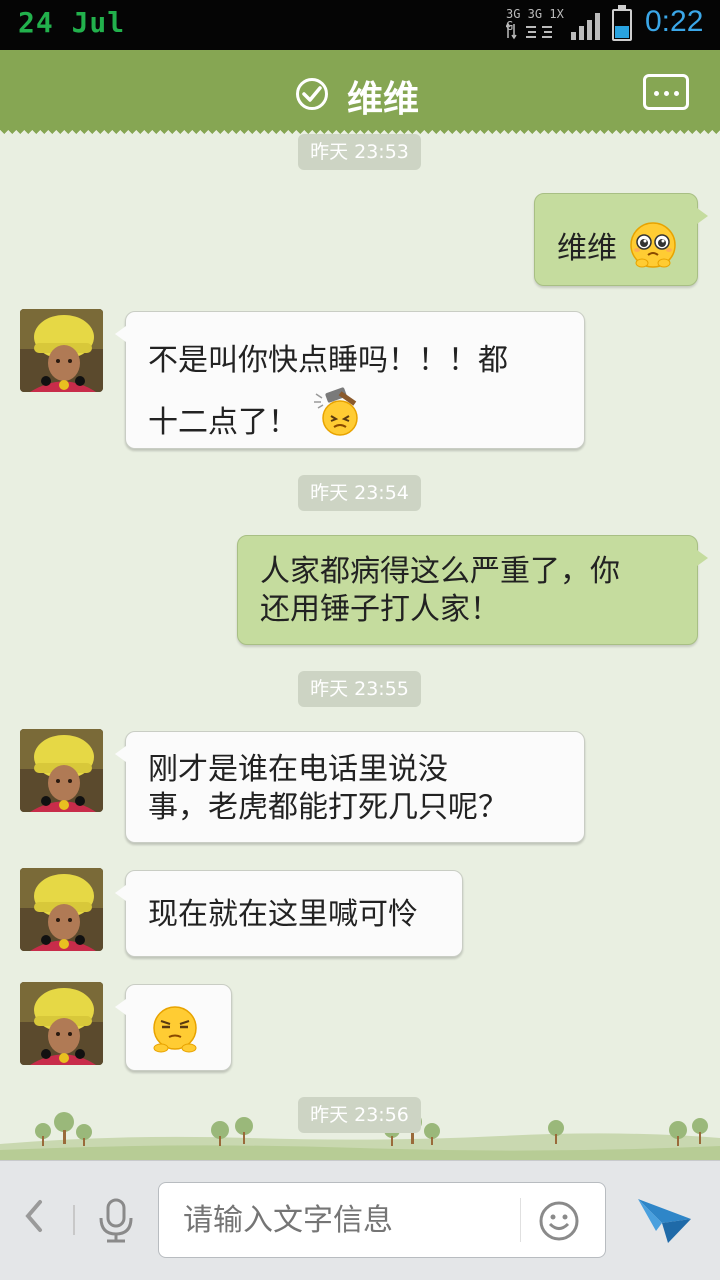  What do you see at coordinates (359, 689) in the screenshot?
I see `timestamp: 昨天 23:55` at bounding box center [359, 689].